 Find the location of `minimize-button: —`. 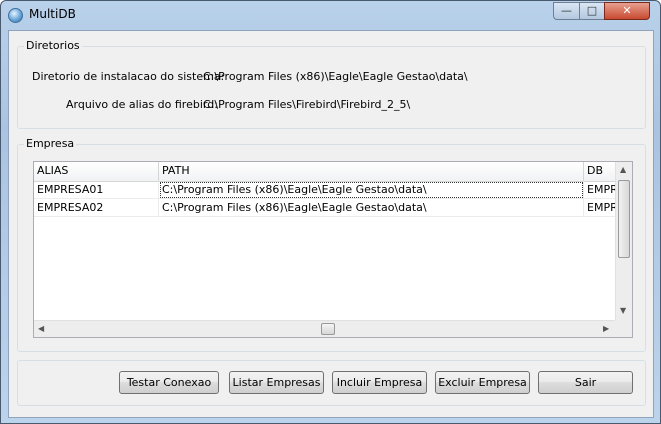

minimize-button: — is located at coordinates (566, 11).